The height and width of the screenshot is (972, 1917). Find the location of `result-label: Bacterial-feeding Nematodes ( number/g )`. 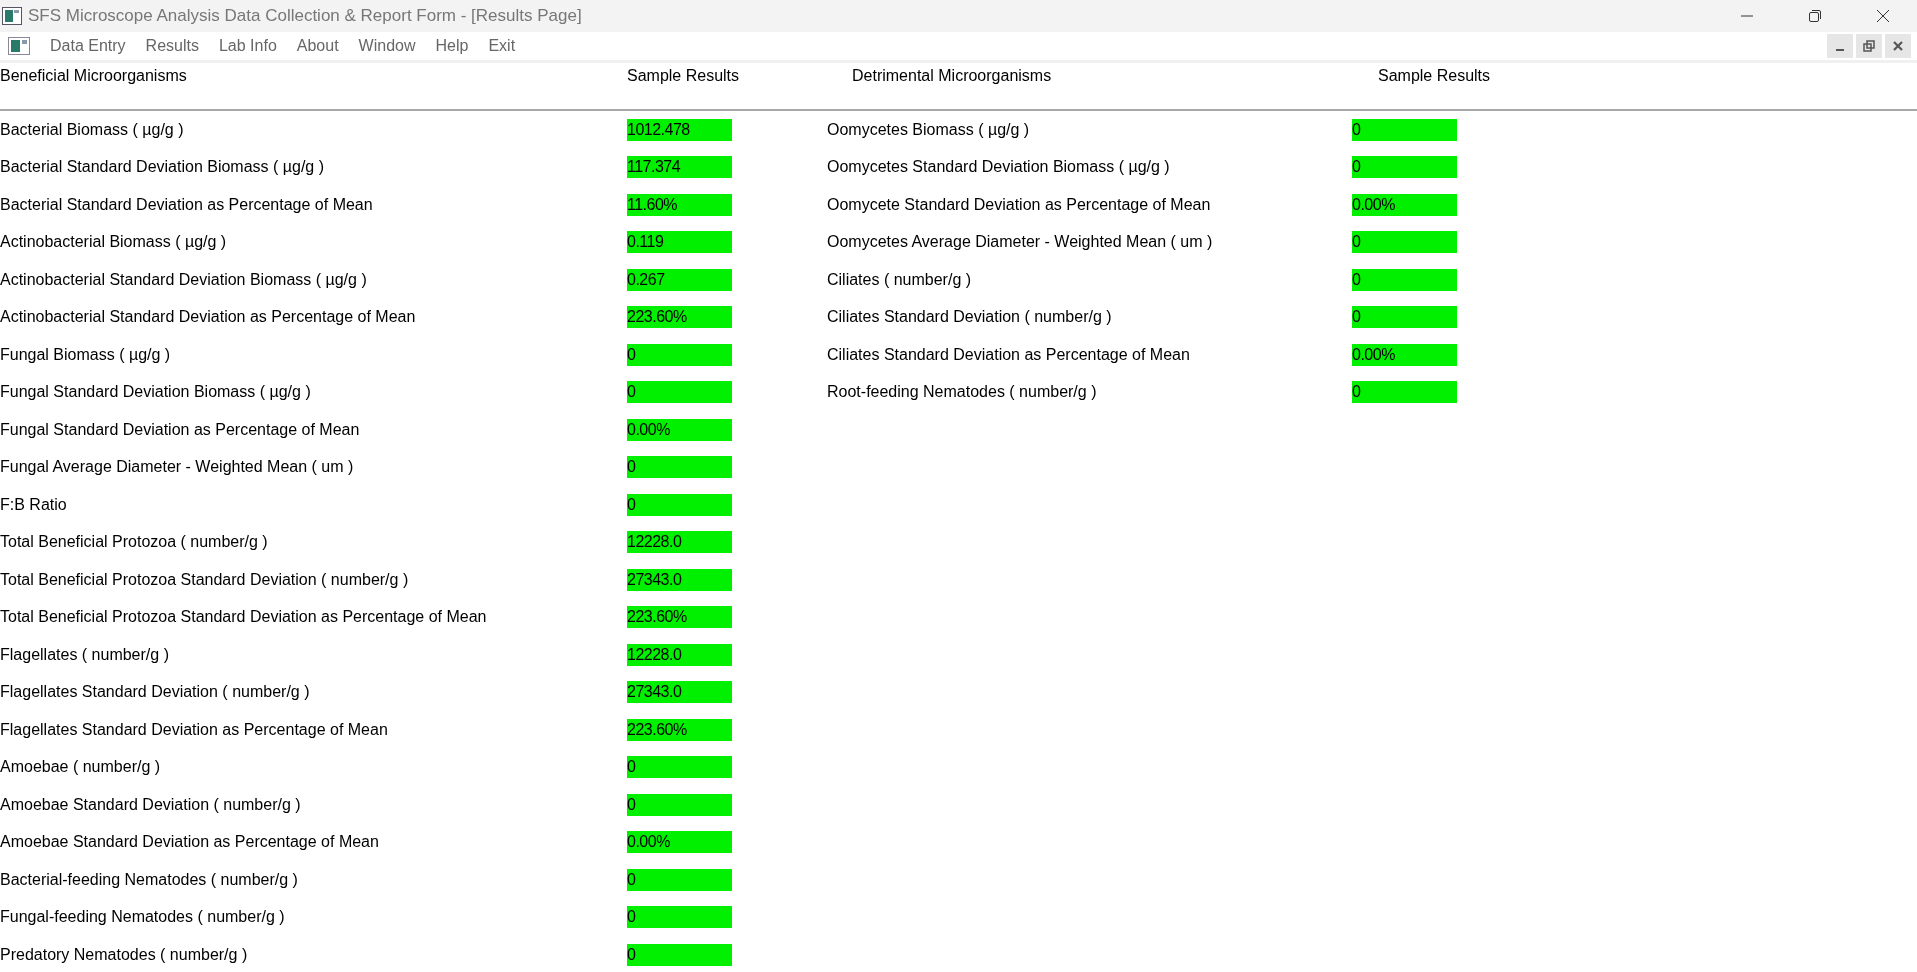

result-label: Bacterial-feeding Nematodes ( number/g ) is located at coordinates (149, 879).